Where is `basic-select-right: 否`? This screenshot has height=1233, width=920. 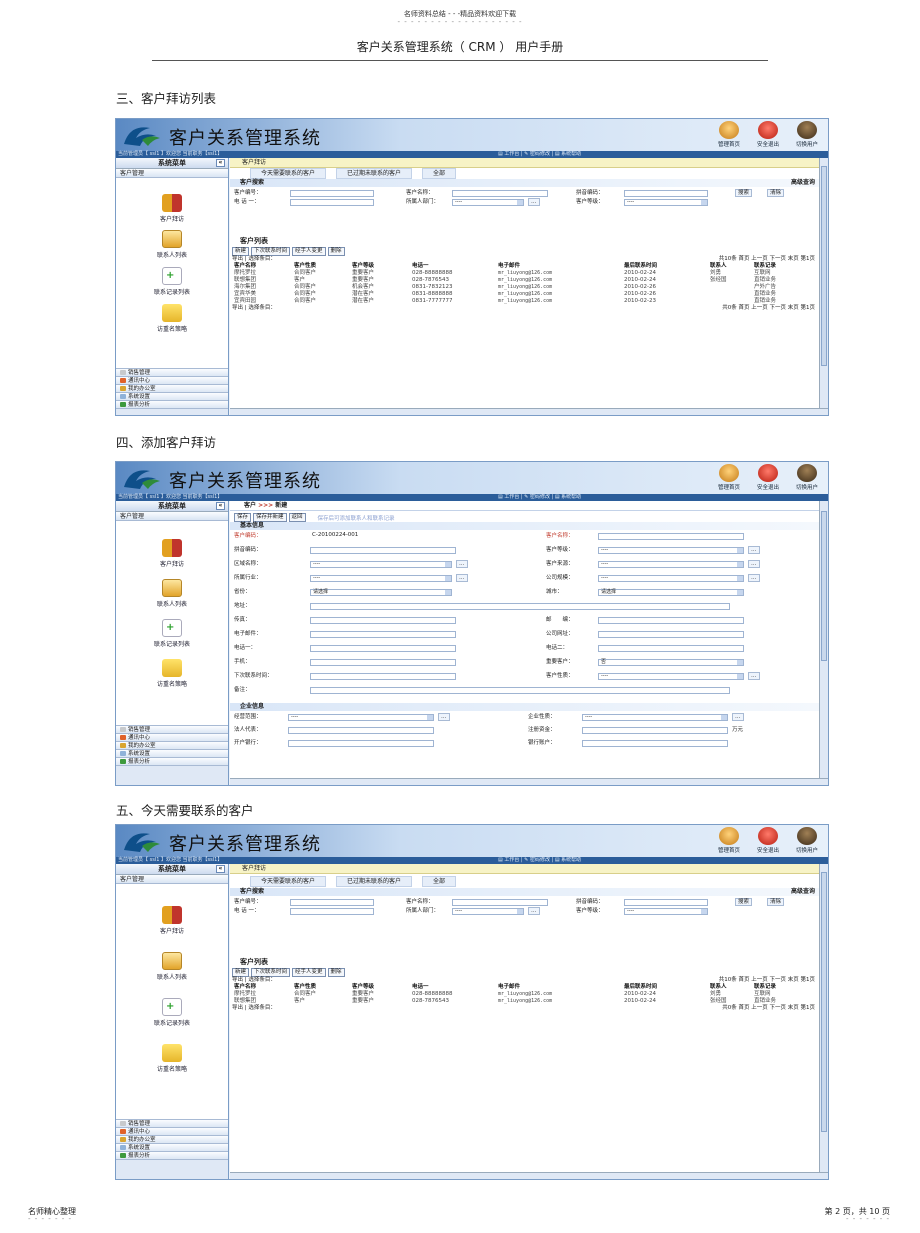
basic-select-right: 否 is located at coordinates (671, 662).